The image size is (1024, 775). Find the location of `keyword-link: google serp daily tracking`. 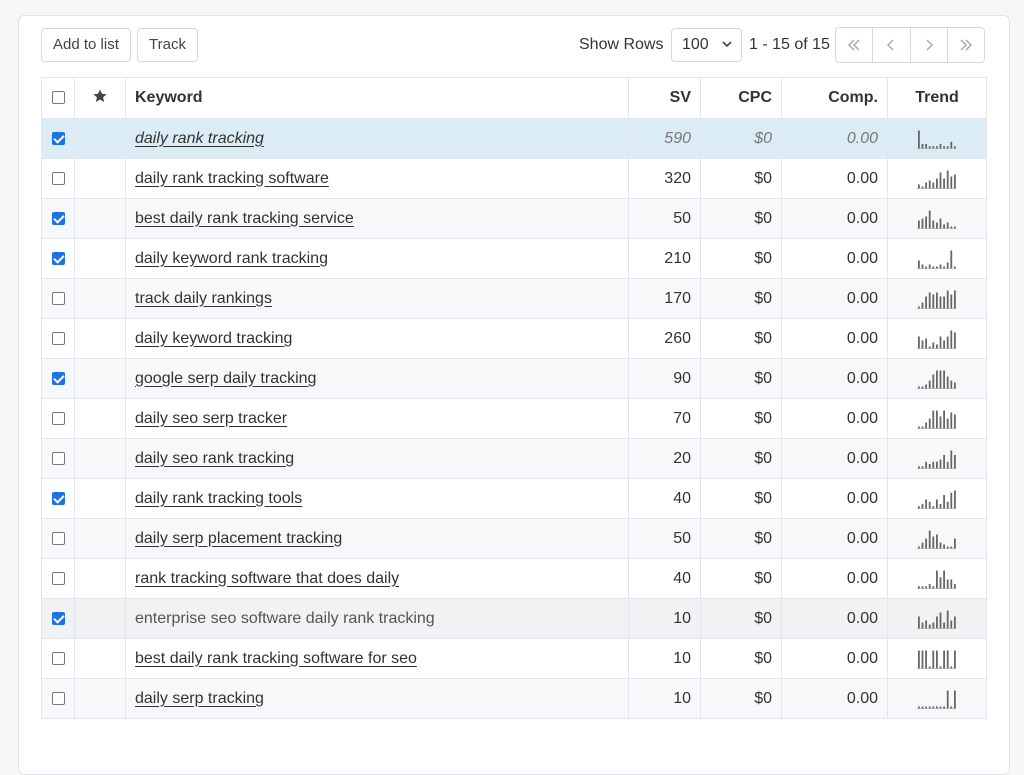

keyword-link: google serp daily tracking is located at coordinates (225, 378).